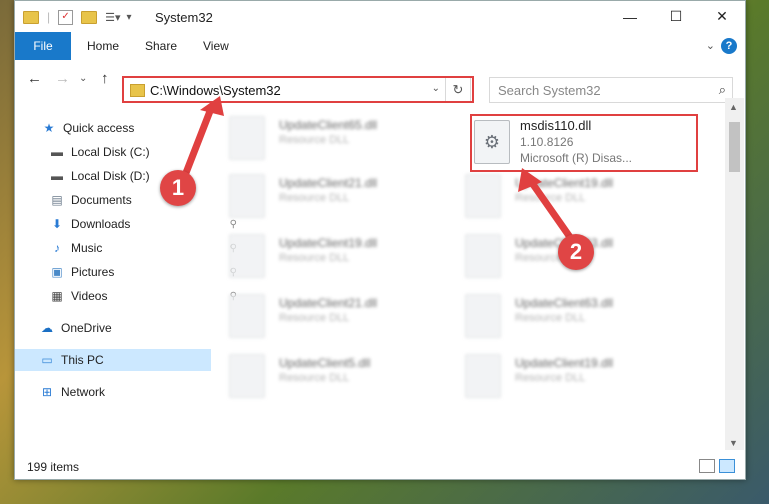 This screenshot has width=769, height=504. I want to click on arrow-1-shaft, so click(198, 142).